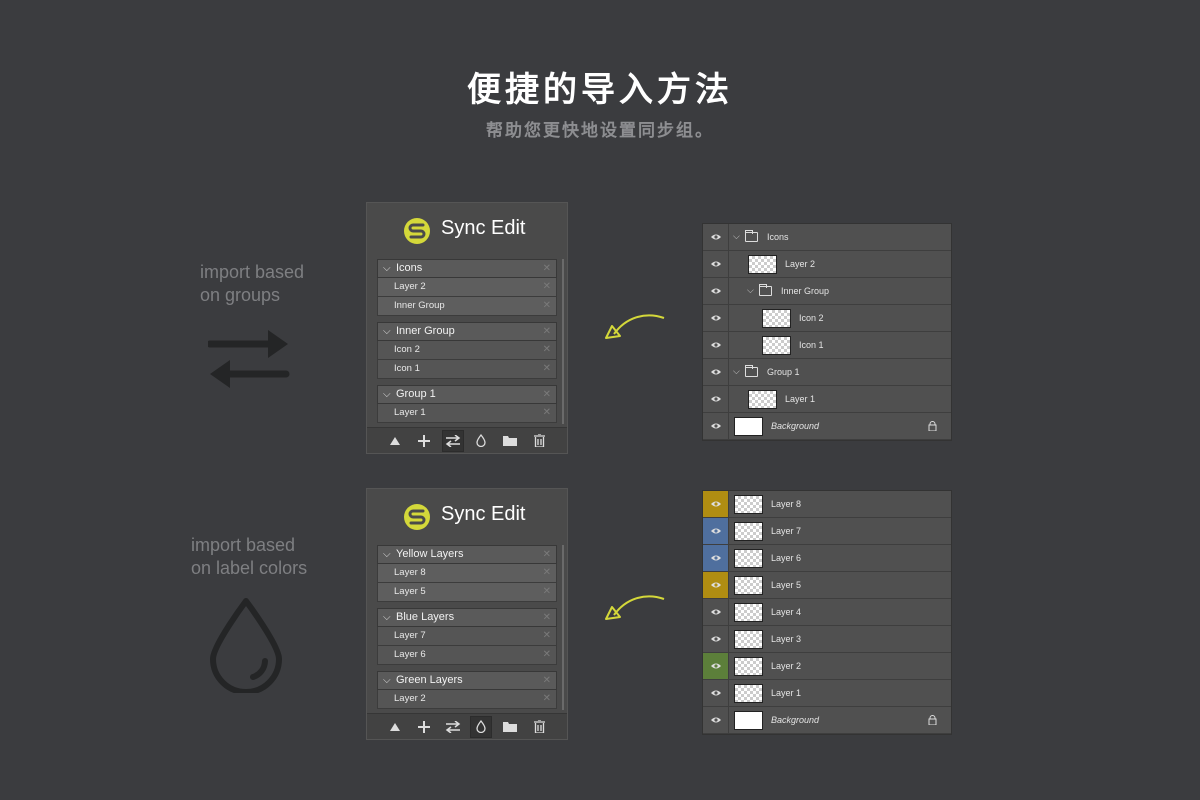 The image size is (1200, 800). I want to click on list-item: Layer 6 ✕, so click(467, 655).